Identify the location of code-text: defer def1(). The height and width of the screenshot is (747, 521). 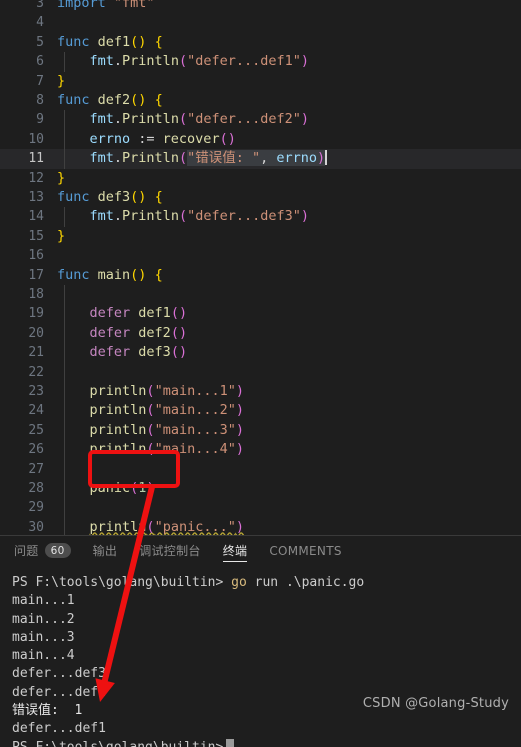
(138, 313).